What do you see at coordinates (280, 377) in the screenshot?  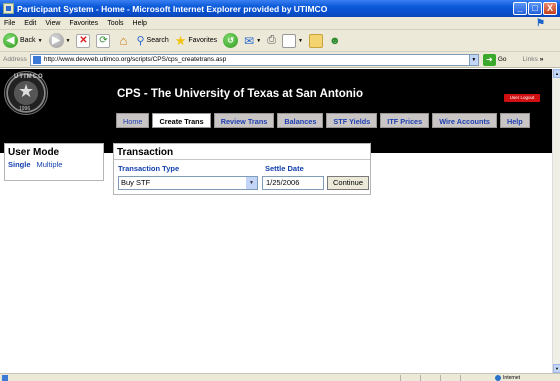 I see `status-bar: Internet` at bounding box center [280, 377].